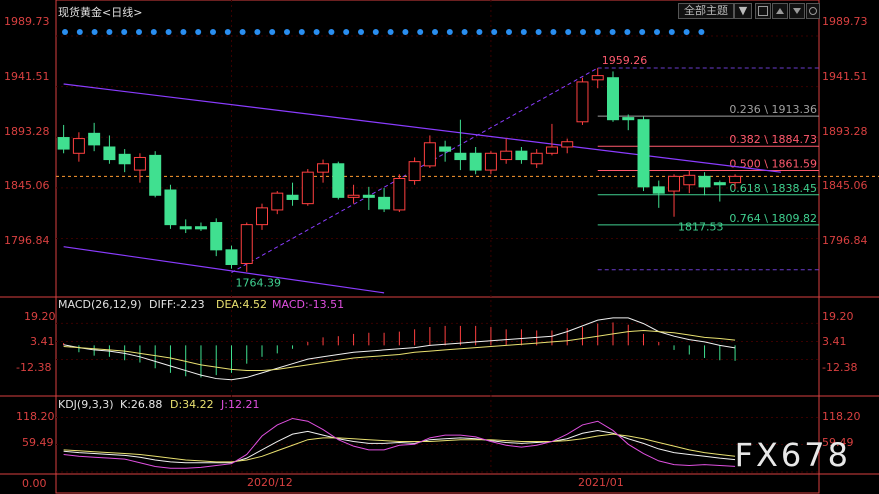 The width and height of the screenshot is (879, 494). I want to click on chevron-down-icon: ▼, so click(743, 10).